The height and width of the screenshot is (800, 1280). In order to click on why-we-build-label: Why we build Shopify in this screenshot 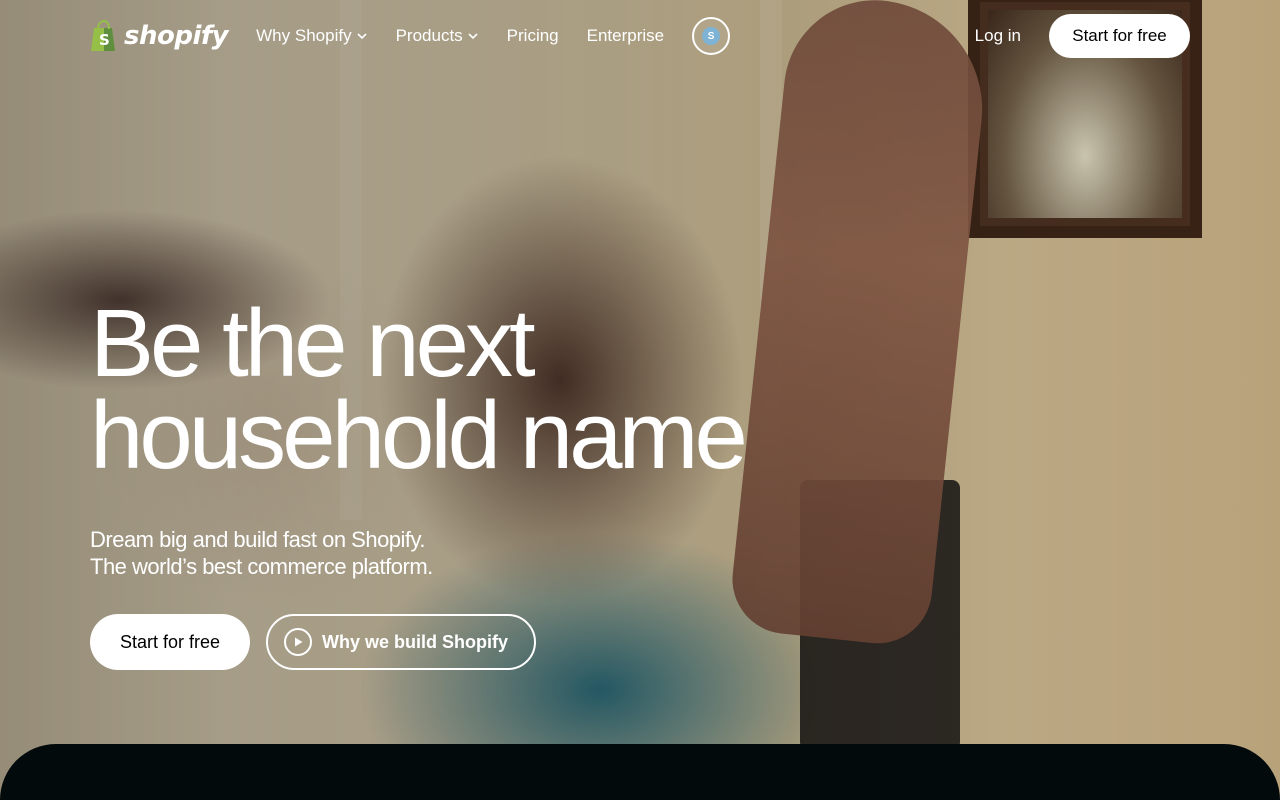, I will do `click(415, 641)`.